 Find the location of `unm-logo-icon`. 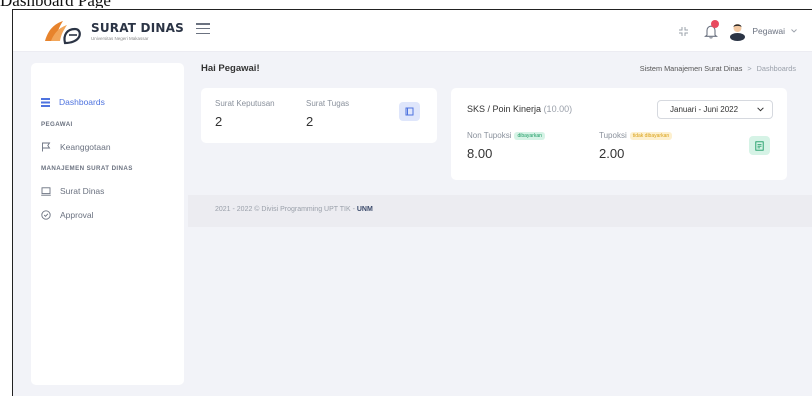

unm-logo-icon is located at coordinates (63, 33).